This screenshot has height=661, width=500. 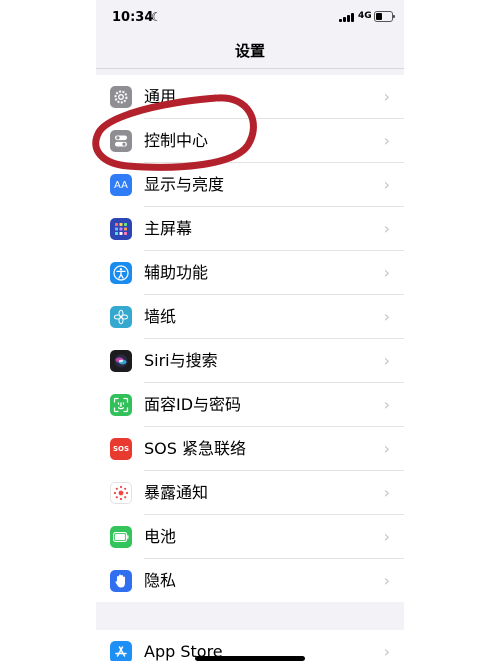 I want to click on page-title: 设置, so click(x=249, y=51).